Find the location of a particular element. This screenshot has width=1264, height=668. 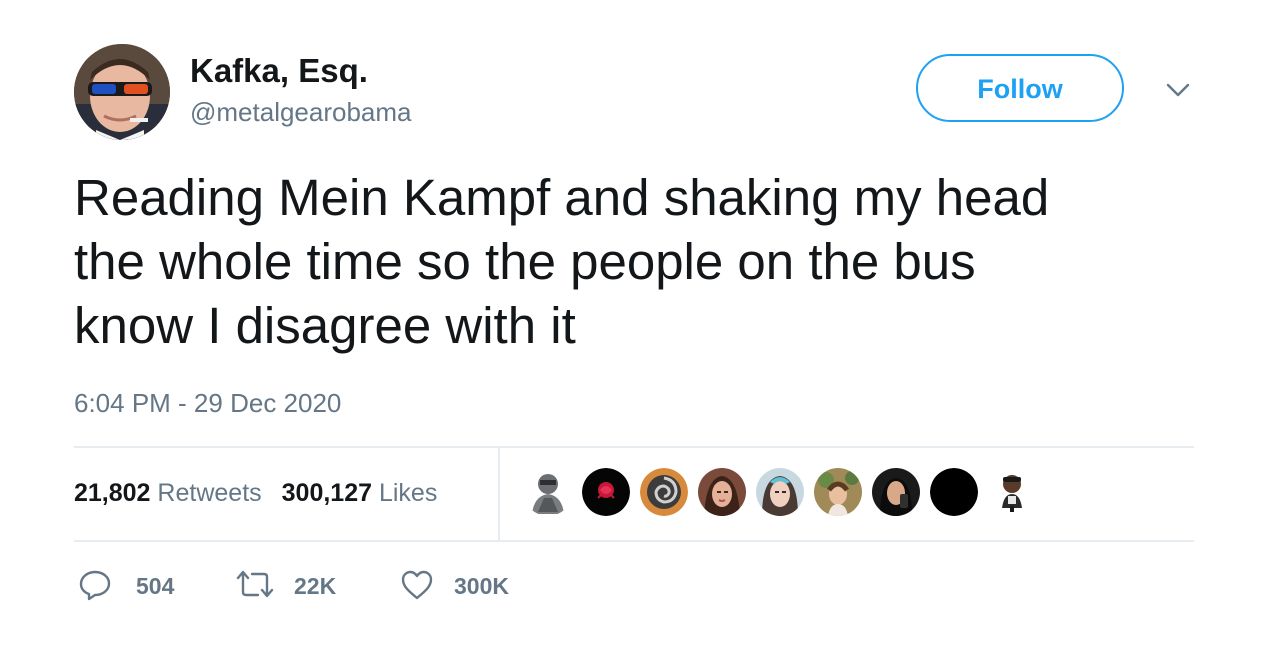

follow-button: Follow is located at coordinates (1020, 88).